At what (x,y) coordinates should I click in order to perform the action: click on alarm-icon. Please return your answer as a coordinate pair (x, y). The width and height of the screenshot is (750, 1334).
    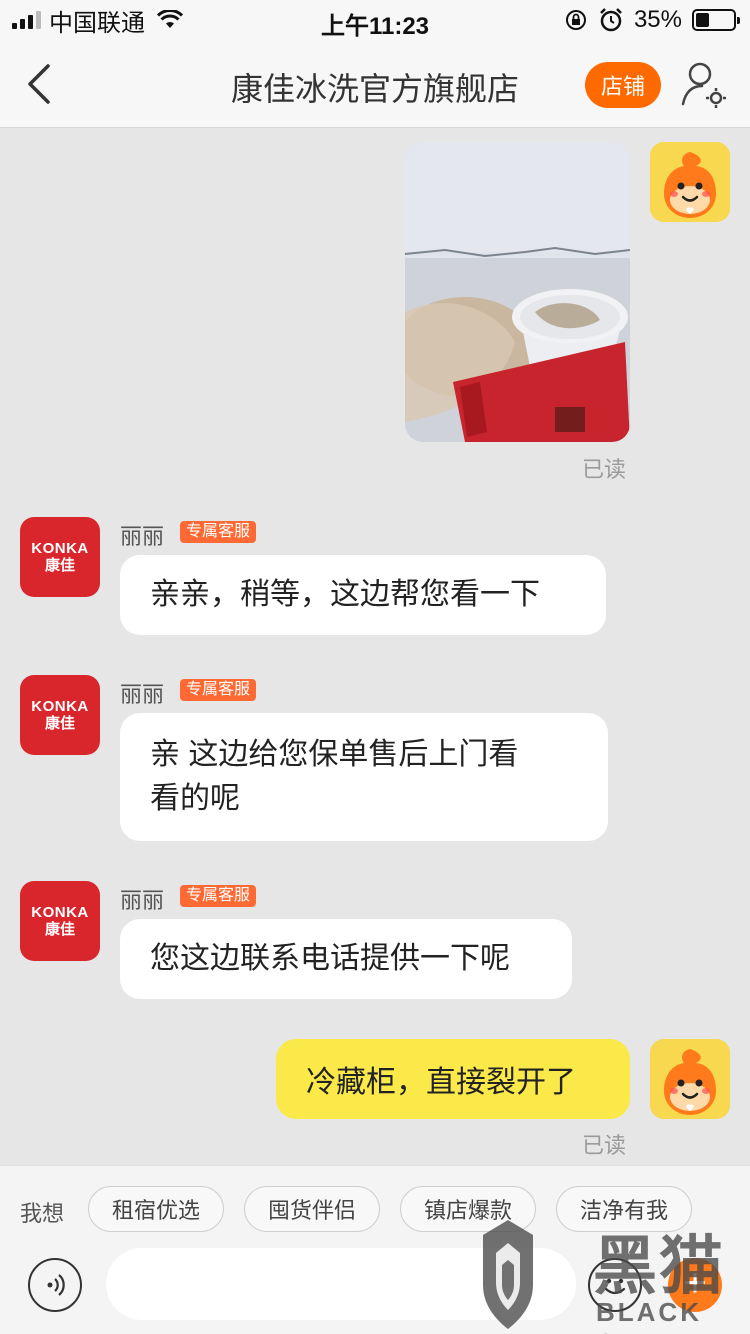
    Looking at the image, I should click on (611, 20).